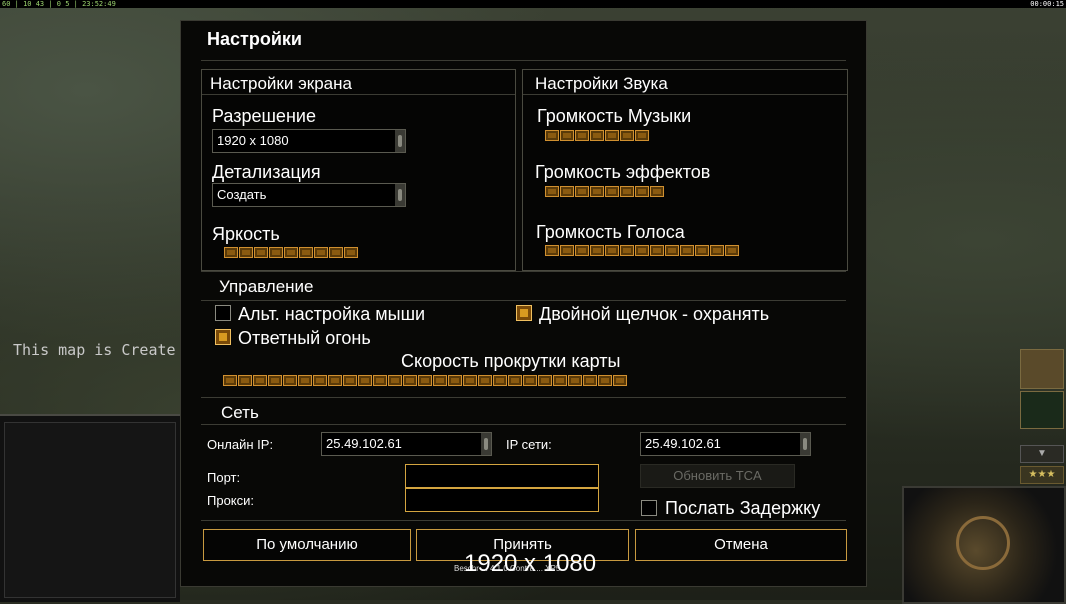  I want to click on double-click-guard-label: Двойной щелчок - охранять, so click(654, 314).